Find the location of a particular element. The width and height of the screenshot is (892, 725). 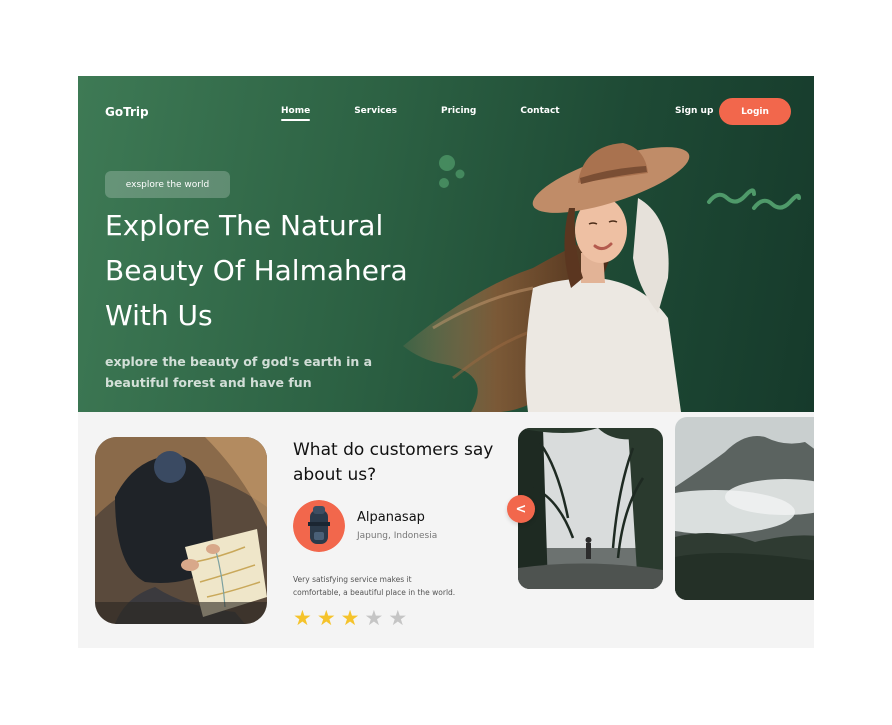

nav-services: Services is located at coordinates (375, 111).